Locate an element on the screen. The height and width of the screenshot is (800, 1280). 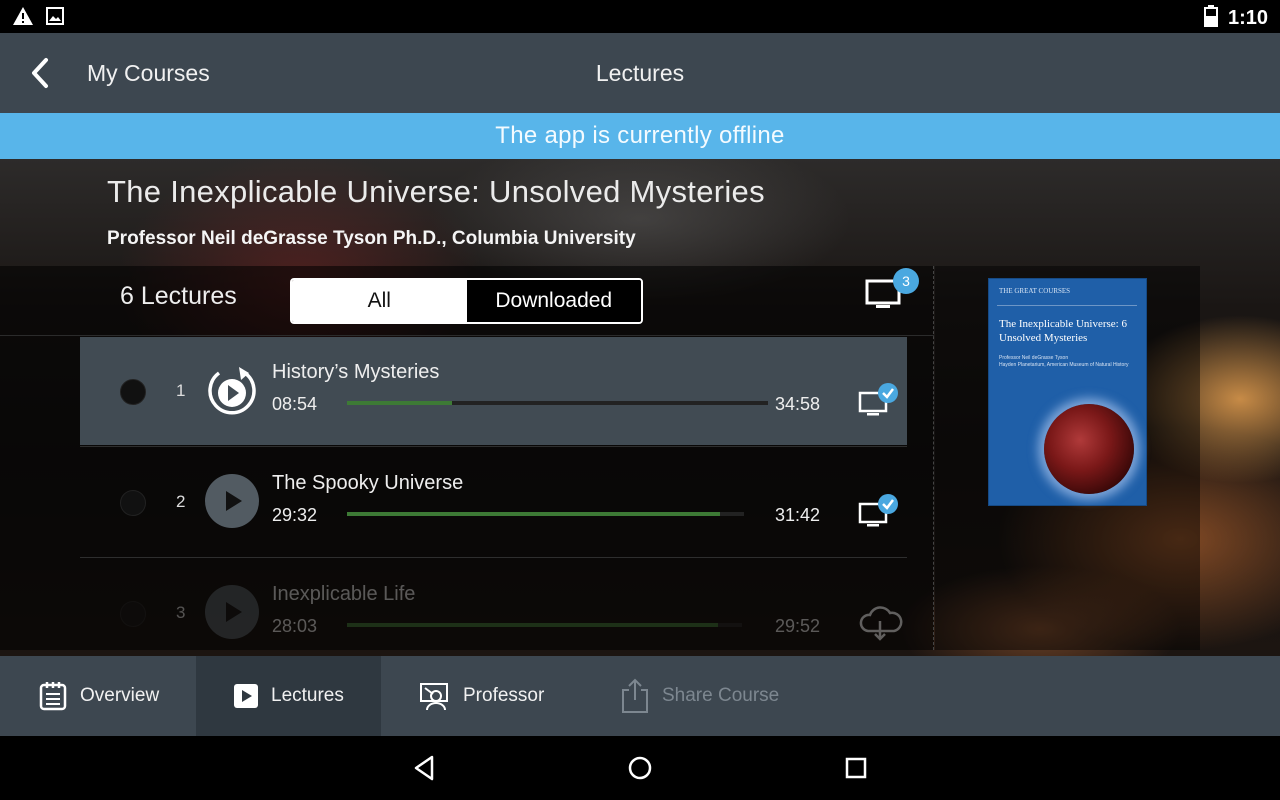
share-icon is located at coordinates (635, 695).